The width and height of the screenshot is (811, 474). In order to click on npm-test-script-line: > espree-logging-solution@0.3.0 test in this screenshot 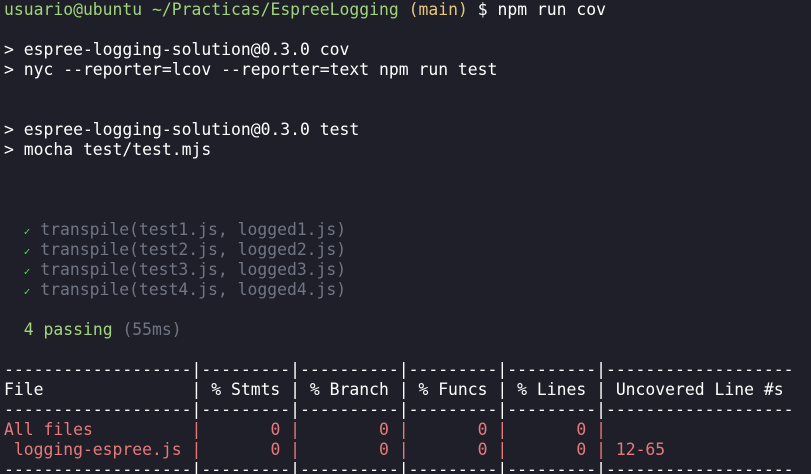, I will do `click(182, 129)`.